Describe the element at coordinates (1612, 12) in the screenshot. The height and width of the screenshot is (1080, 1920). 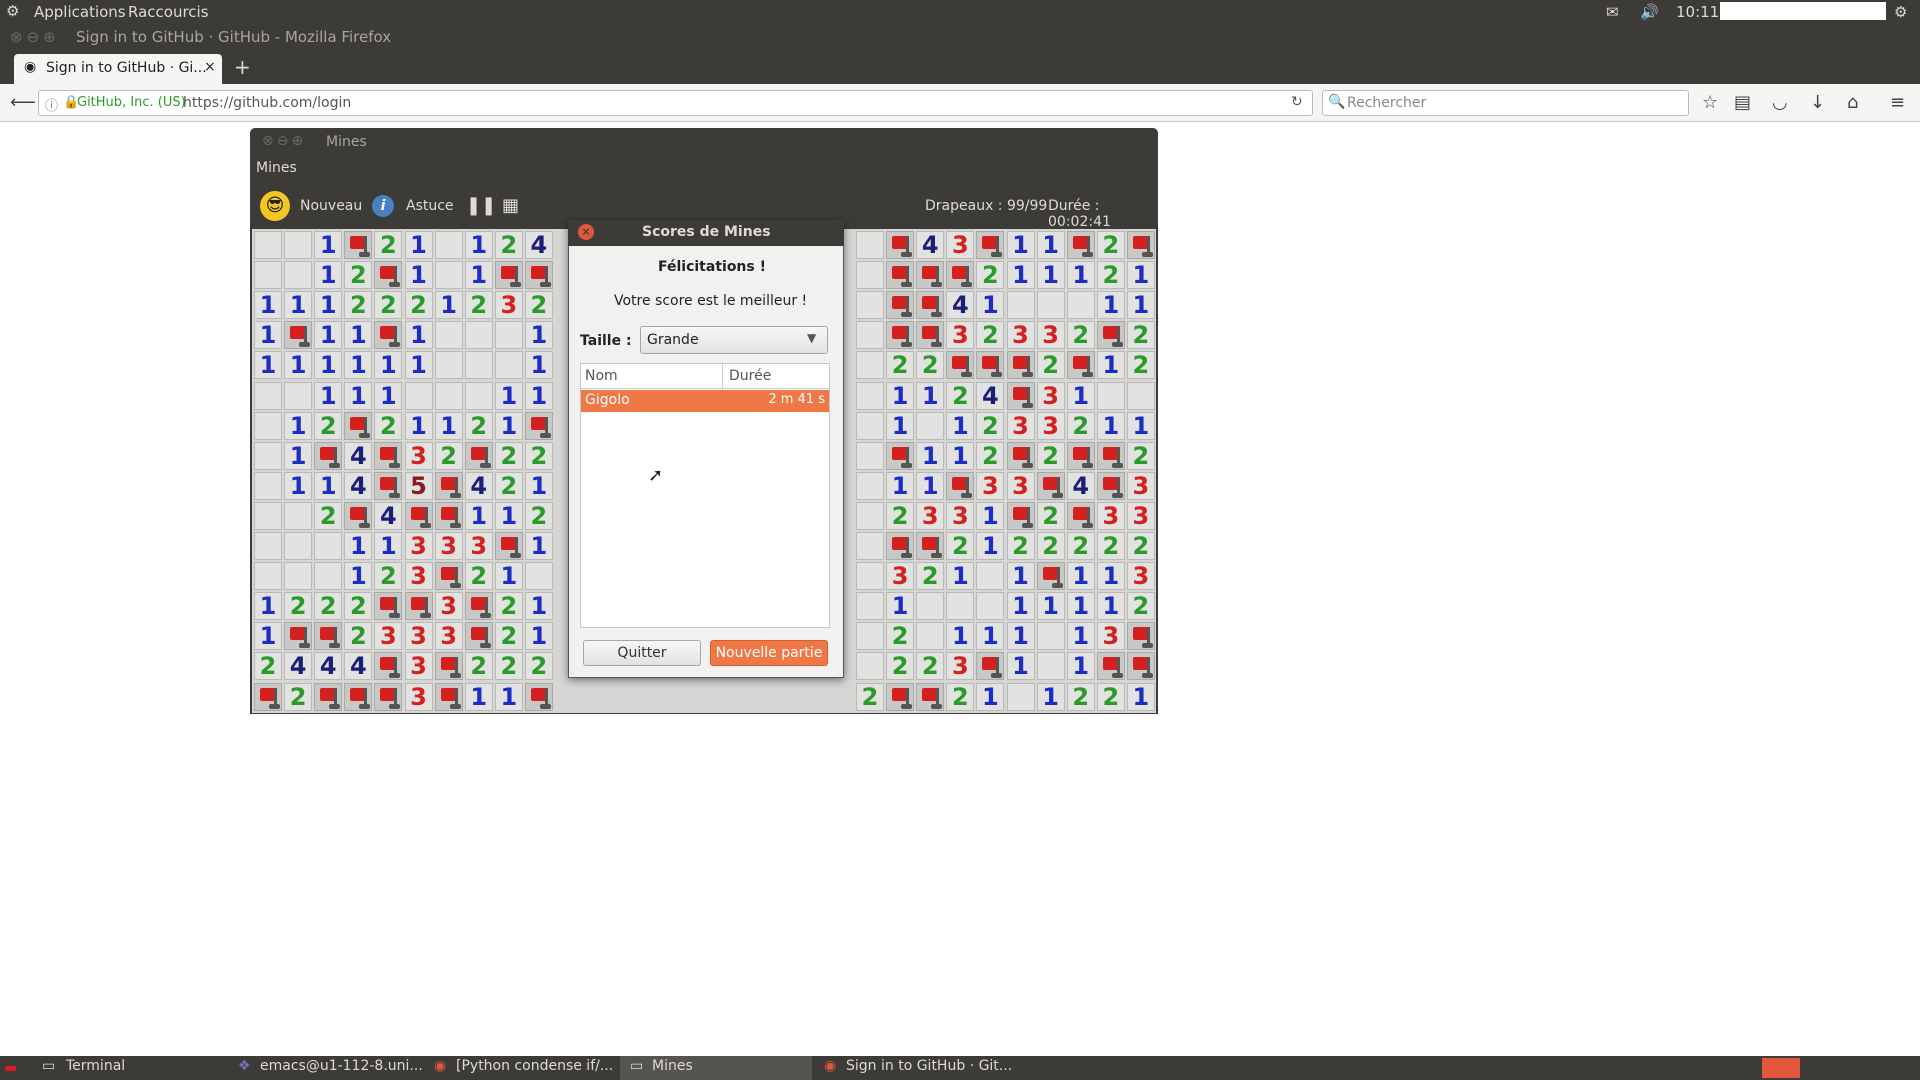
I see `mail-icon: ✉` at that location.